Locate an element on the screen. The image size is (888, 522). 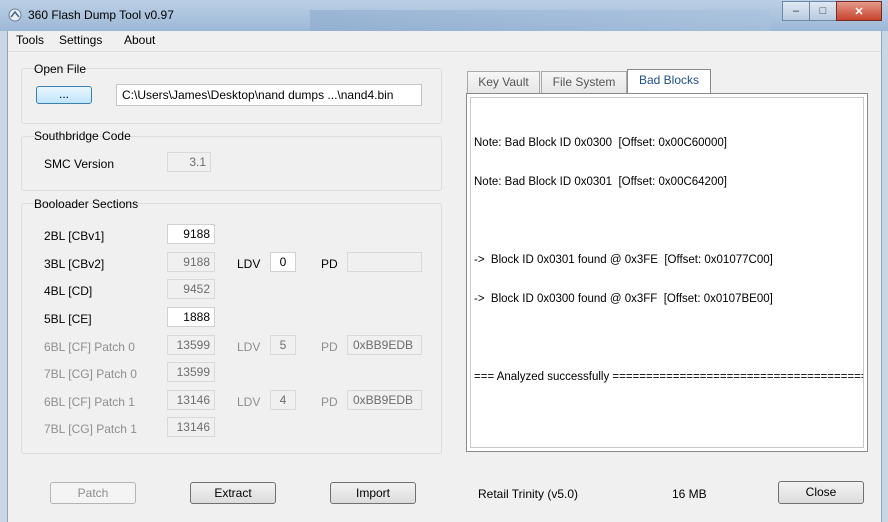
bootloader-title: Booloader Sections is located at coordinates (86, 204).